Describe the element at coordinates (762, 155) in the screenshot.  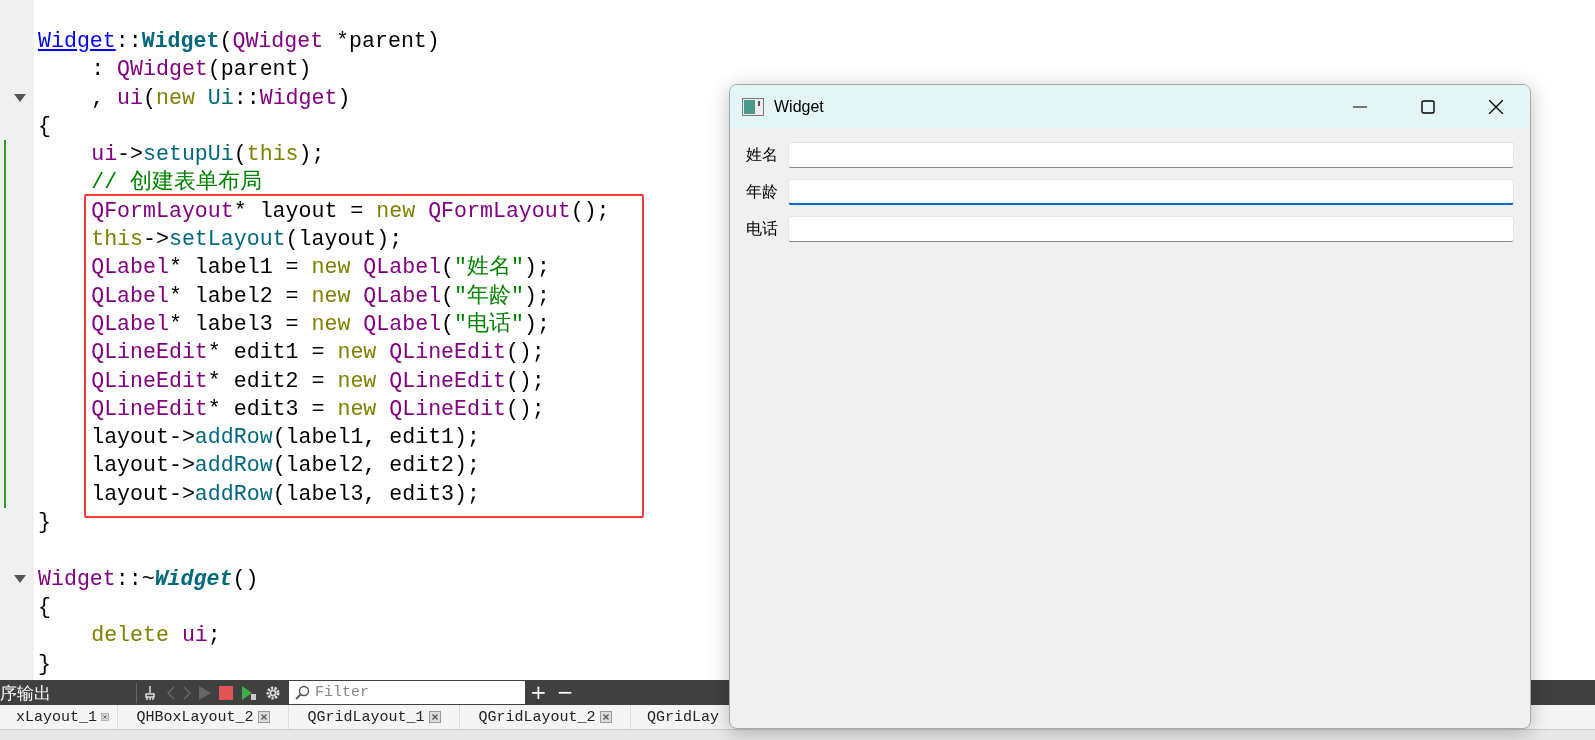
I see `field-label: 姓名` at that location.